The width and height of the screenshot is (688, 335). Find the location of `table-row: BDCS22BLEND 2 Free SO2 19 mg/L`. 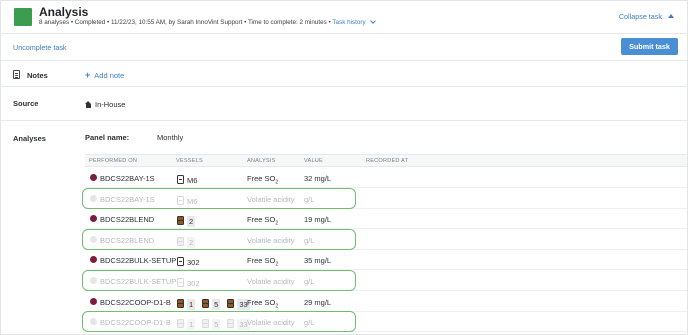

table-row: BDCS22BLEND 2 Free SO2 19 mg/L is located at coordinates (386, 219).